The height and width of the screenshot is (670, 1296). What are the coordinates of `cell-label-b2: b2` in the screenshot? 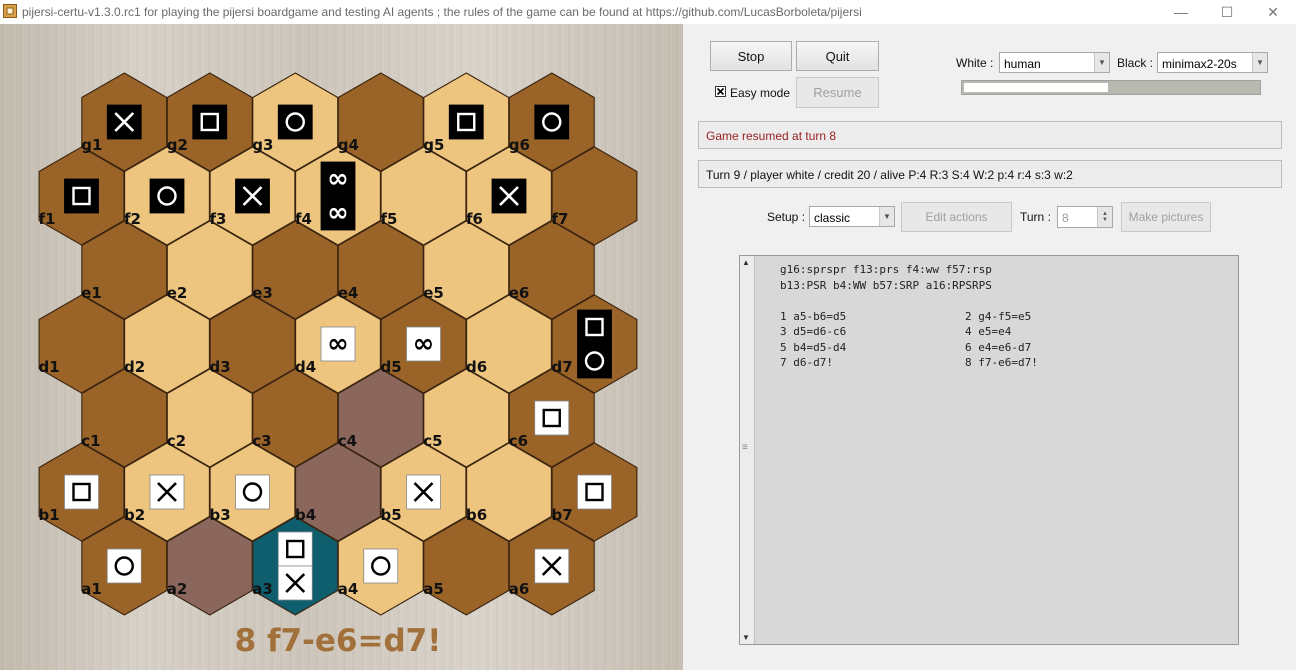 It's located at (134, 515).